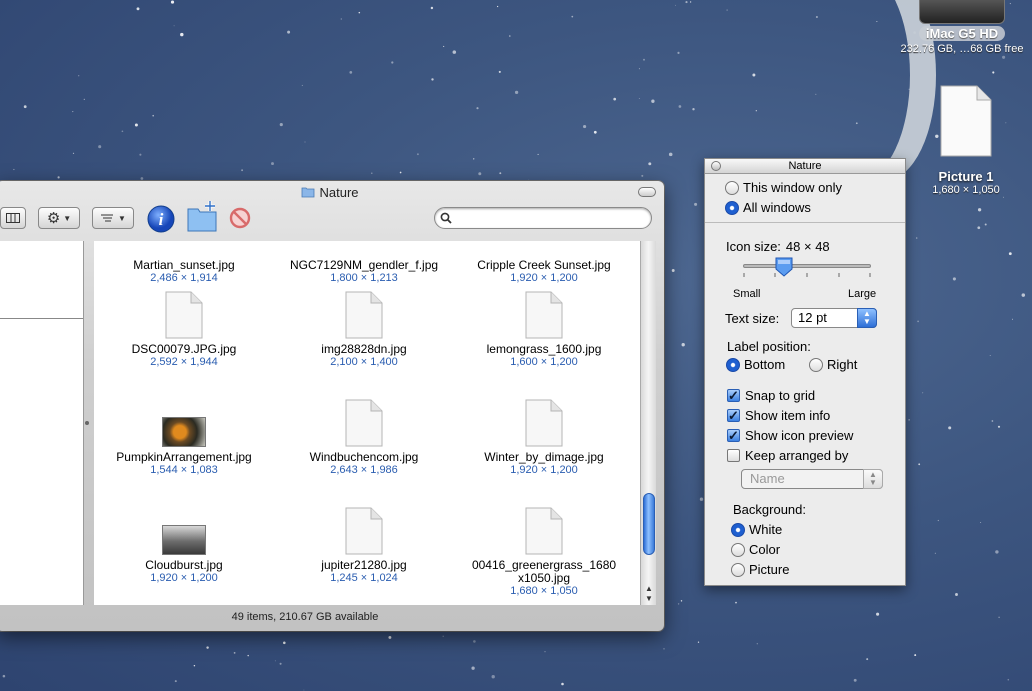 The width and height of the screenshot is (1032, 691). I want to click on search-input, so click(543, 218).